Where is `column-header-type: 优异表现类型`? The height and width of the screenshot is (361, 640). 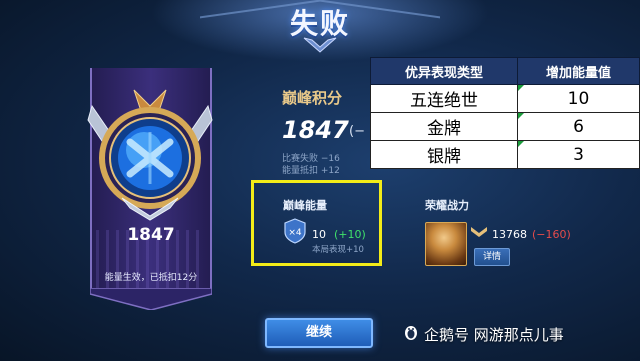
column-header-type: 优异表现类型 is located at coordinates (444, 71).